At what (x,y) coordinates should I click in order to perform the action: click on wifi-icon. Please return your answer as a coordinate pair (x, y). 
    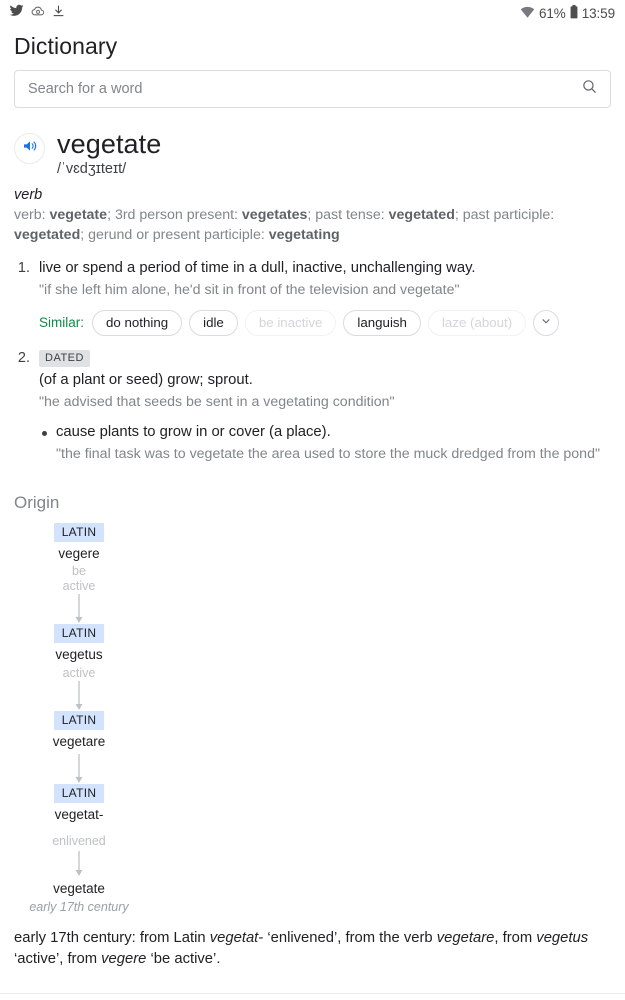
    Looking at the image, I should click on (527, 13).